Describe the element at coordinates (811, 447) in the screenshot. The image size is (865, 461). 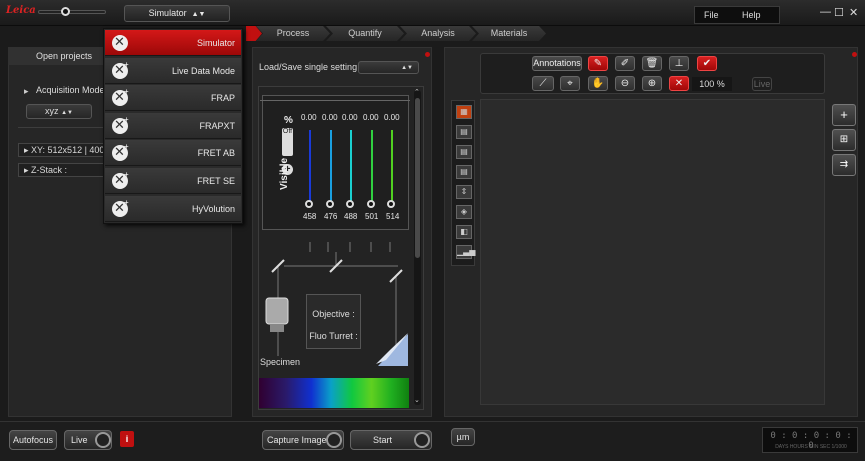
I see `timer-units: DAYS HOURS MIN SEC 1/1000` at that location.